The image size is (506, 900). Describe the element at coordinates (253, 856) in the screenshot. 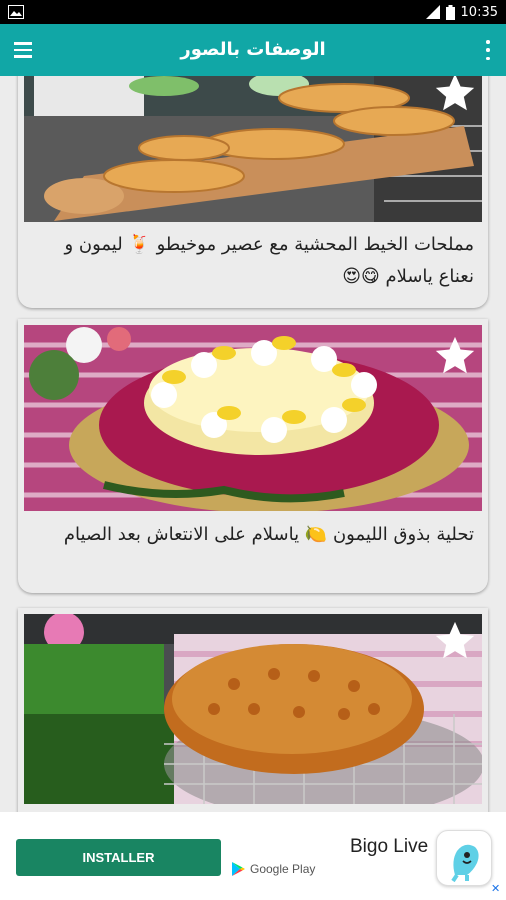

I see `ad-banner: INSTALLER Google Play Bigo Live ✕` at that location.